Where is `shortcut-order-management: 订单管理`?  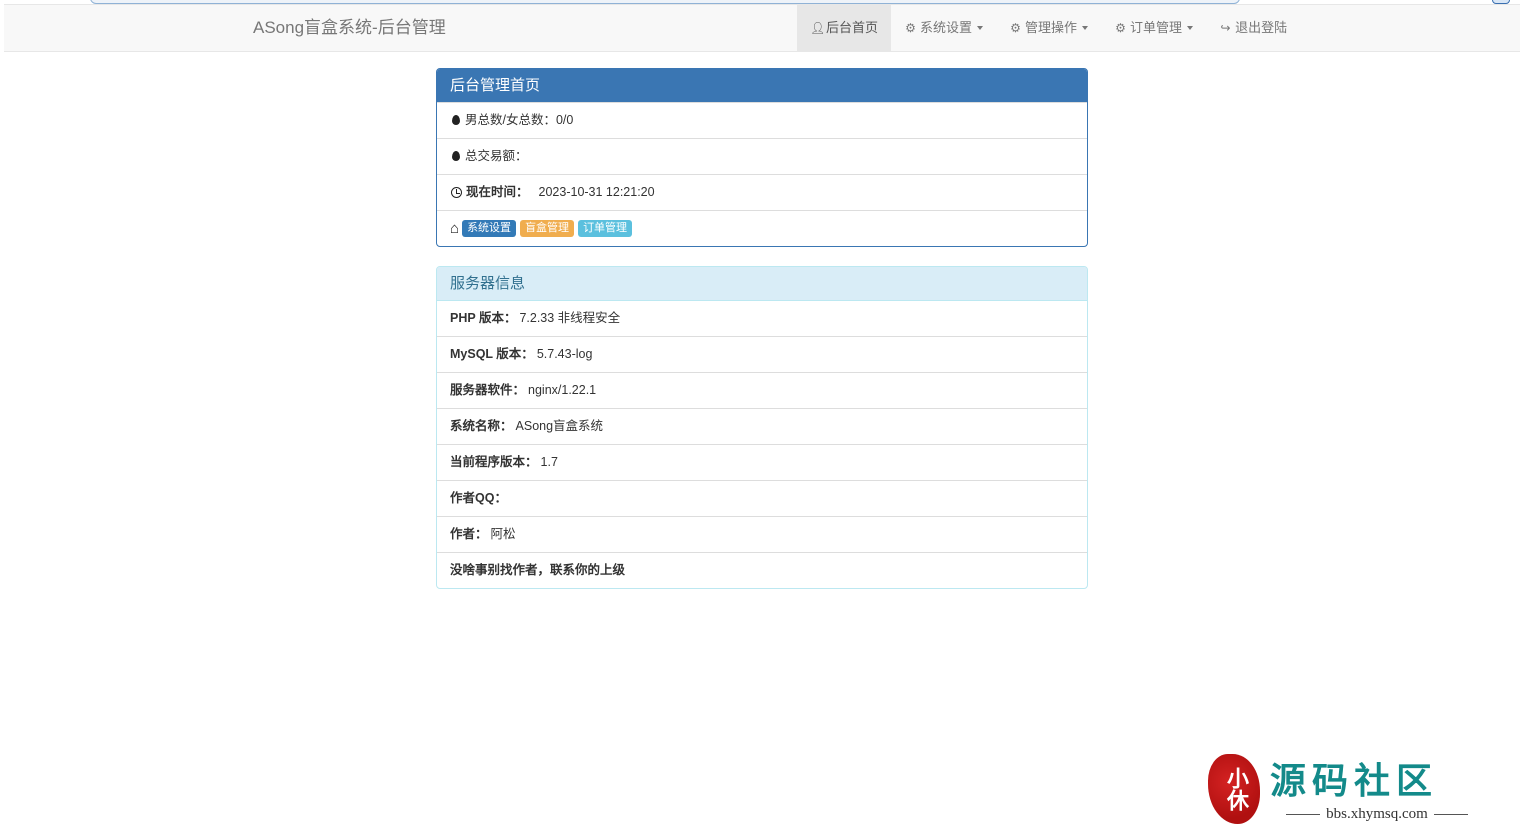
shortcut-order-management: 订单管理 is located at coordinates (605, 228).